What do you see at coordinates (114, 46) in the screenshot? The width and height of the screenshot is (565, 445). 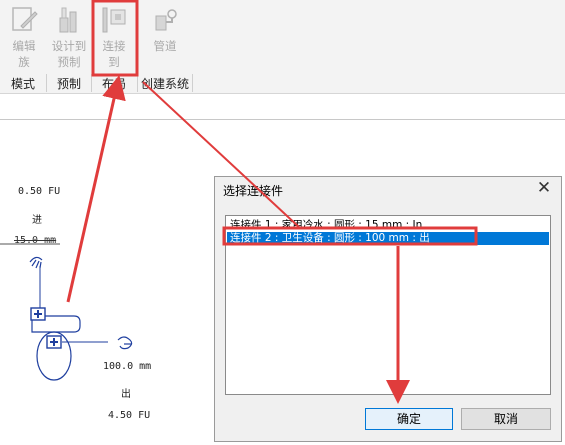 I see `tool-label: 连接` at bounding box center [114, 46].